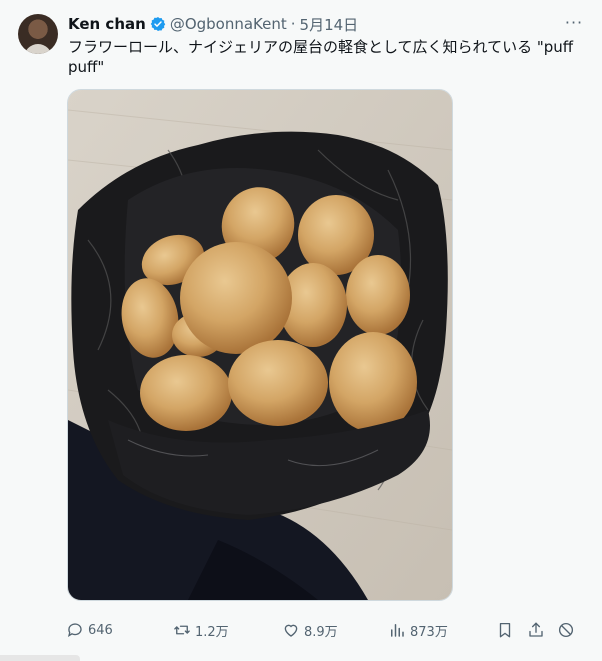 The image size is (602, 661). Describe the element at coordinates (329, 24) in the screenshot. I see `tweet-date: 5月14日` at that location.